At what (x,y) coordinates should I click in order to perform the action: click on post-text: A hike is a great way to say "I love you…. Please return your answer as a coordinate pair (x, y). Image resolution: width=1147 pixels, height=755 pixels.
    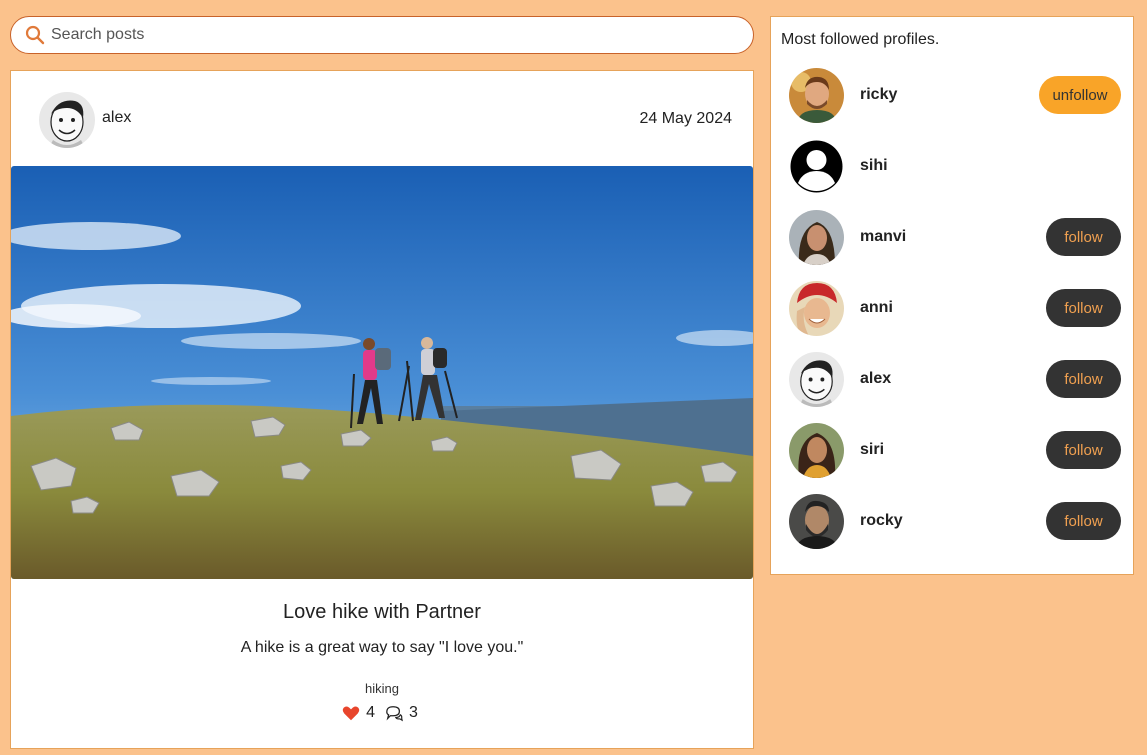
    Looking at the image, I should click on (382, 647).